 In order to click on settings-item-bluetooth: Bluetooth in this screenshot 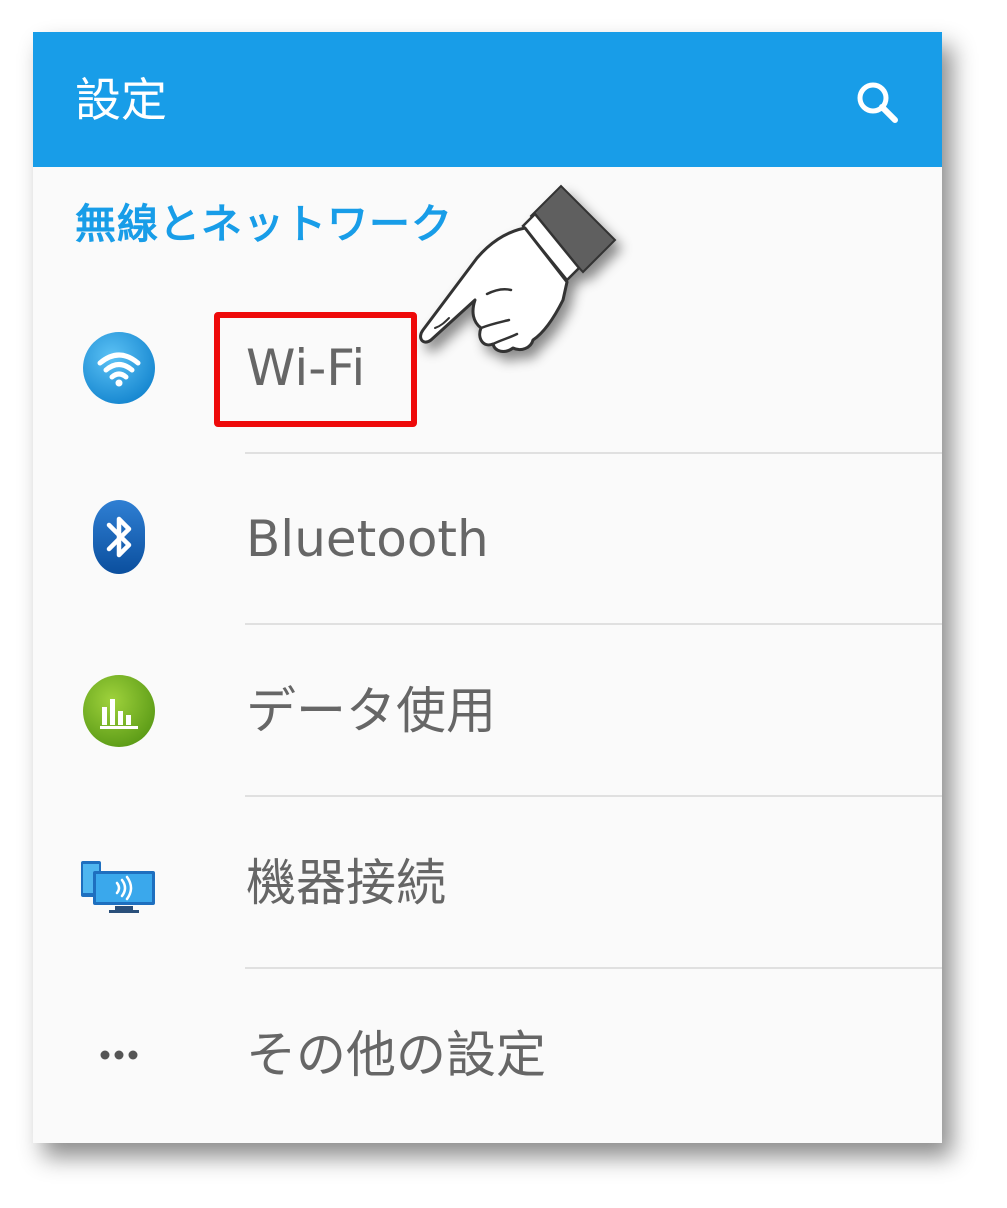, I will do `click(487, 538)`.